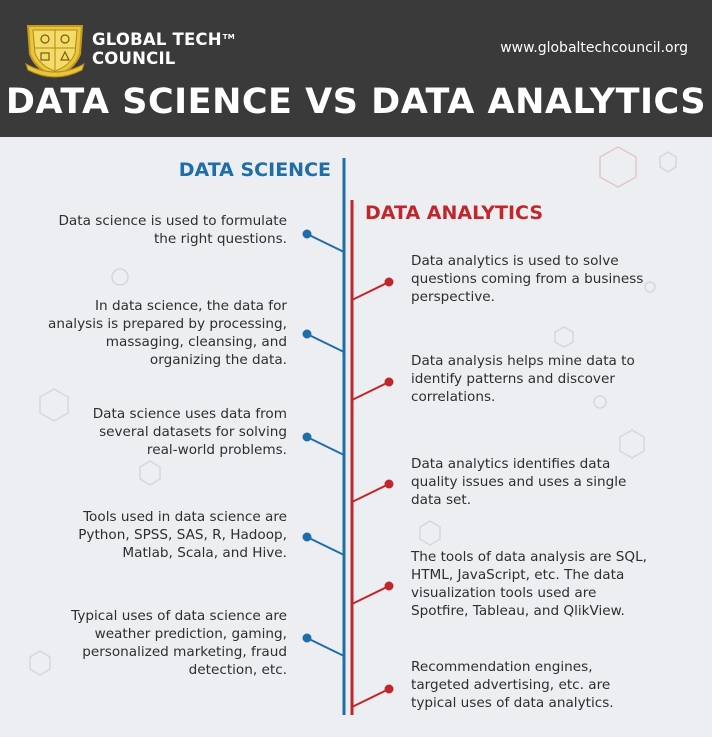 The width and height of the screenshot is (712, 737). I want to click on item-text-line: Spotfire, Tableau, and QlikView., so click(518, 611).